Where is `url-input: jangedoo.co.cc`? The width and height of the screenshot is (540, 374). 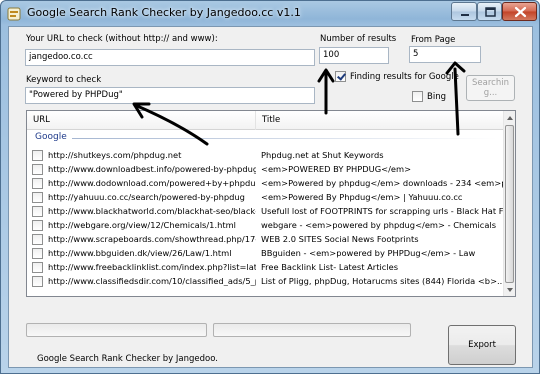 url-input: jangedoo.co.cc is located at coordinates (170, 57).